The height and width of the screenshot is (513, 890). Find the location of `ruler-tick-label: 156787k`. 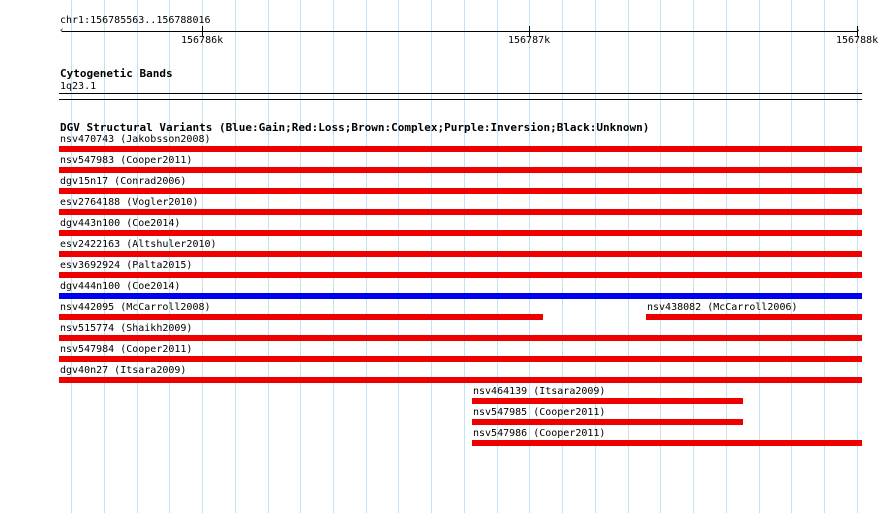

ruler-tick-label: 156787k is located at coordinates (529, 40).